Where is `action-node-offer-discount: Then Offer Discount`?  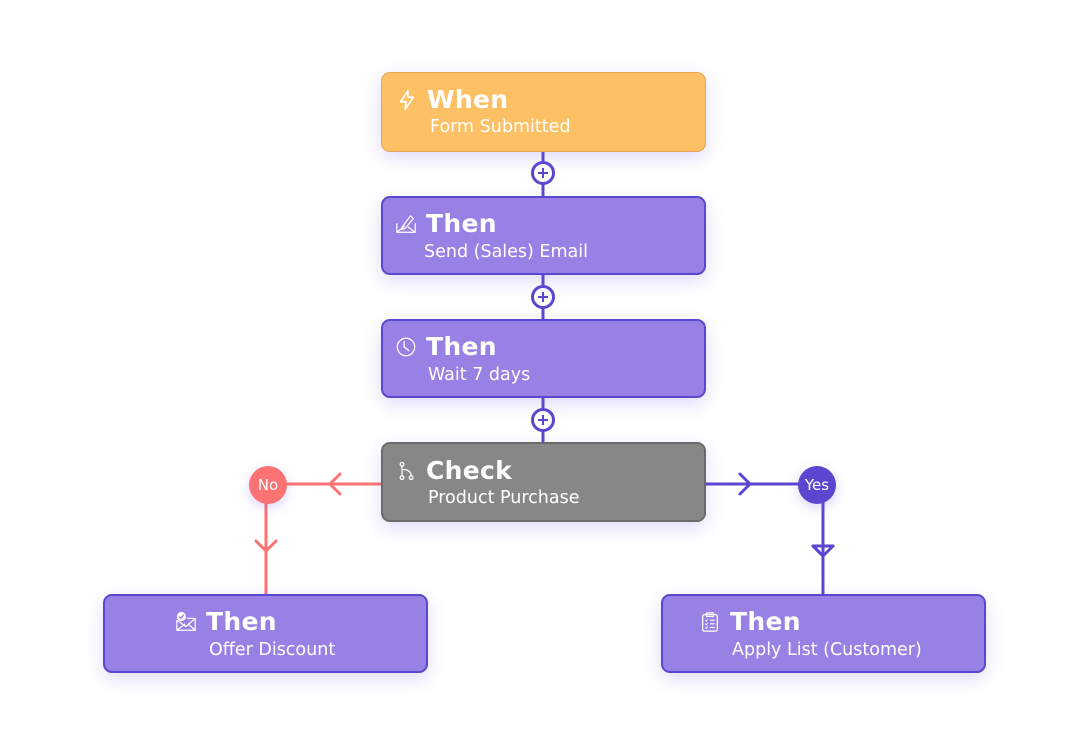 action-node-offer-discount: Then Offer Discount is located at coordinates (265, 633).